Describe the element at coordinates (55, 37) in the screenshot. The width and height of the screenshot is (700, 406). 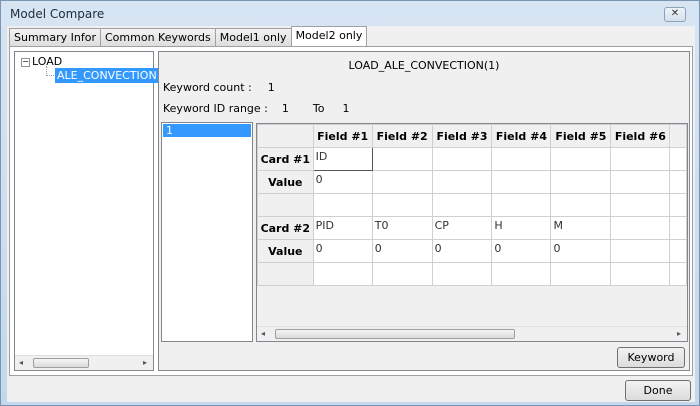
I see `tab-summary-infor: Summary Infor` at that location.